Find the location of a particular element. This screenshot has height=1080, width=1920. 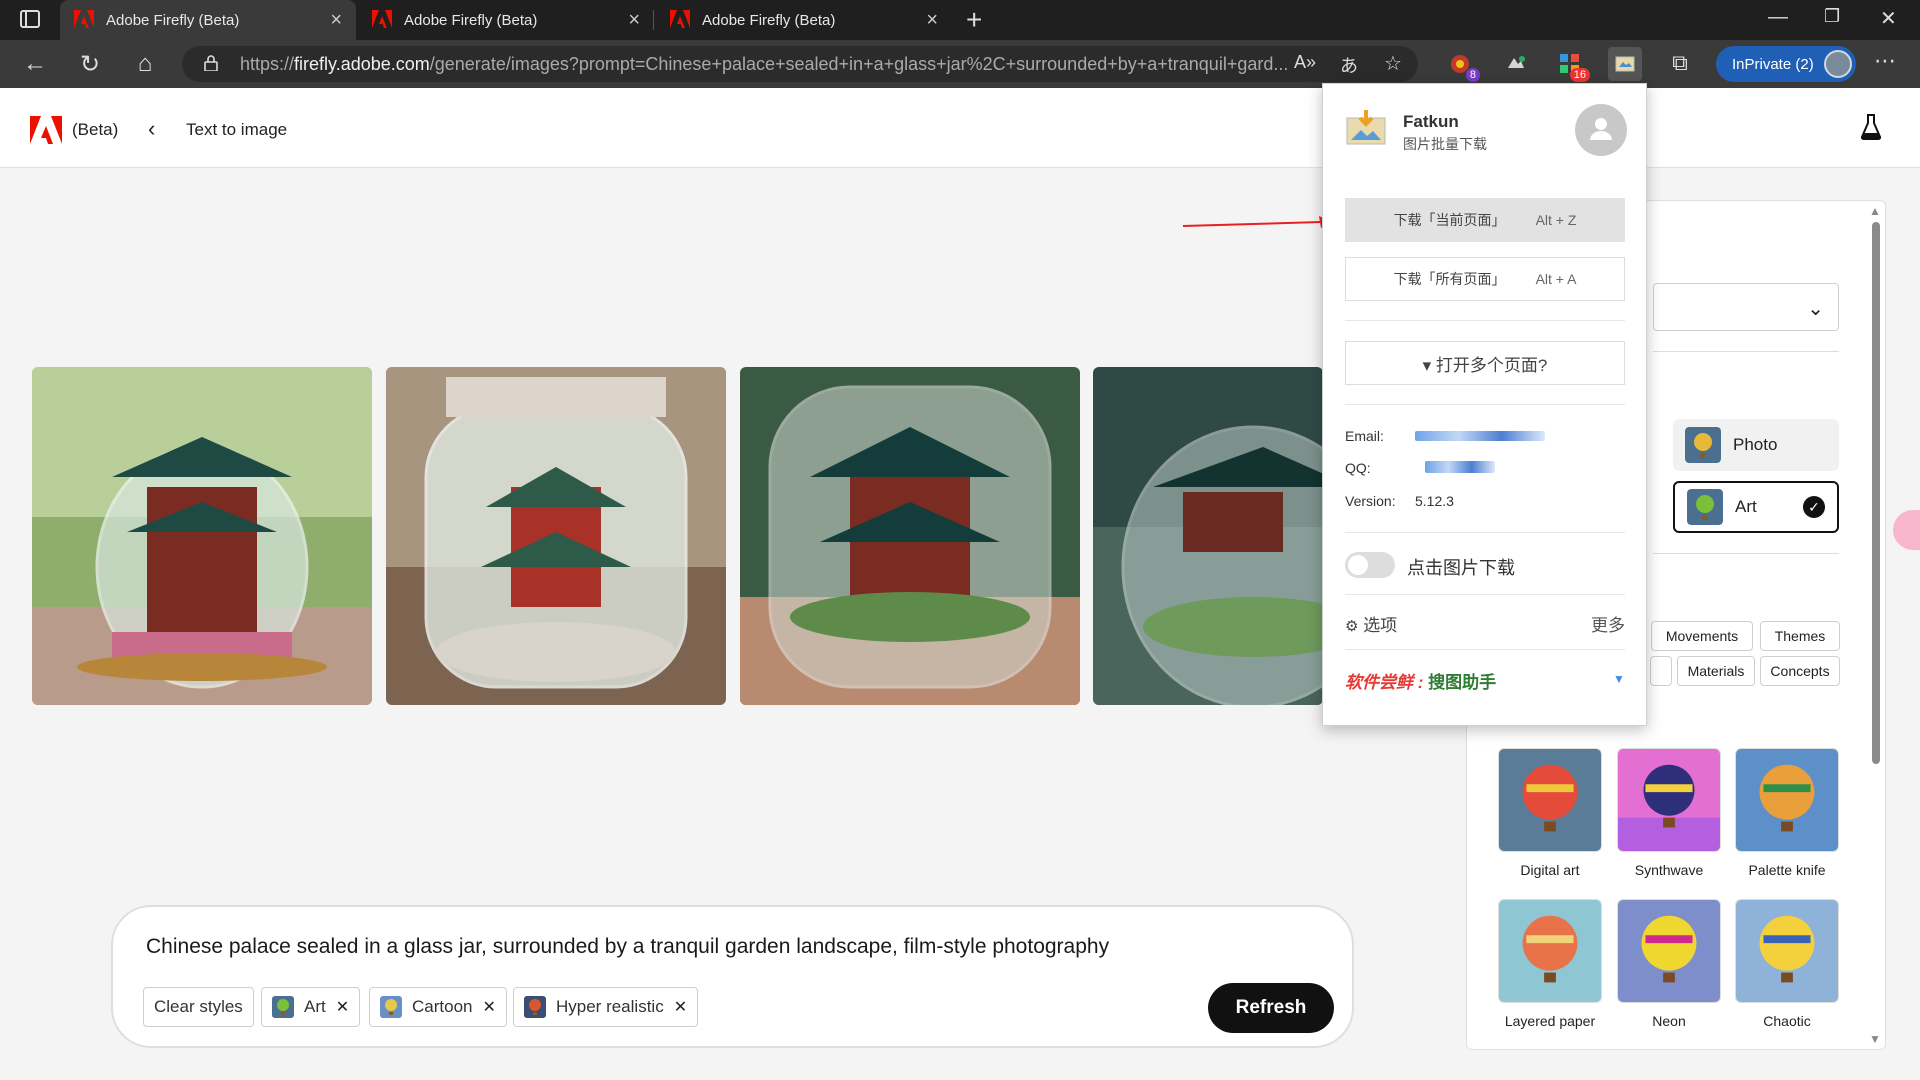

back-icon: ← is located at coordinates (35, 64).